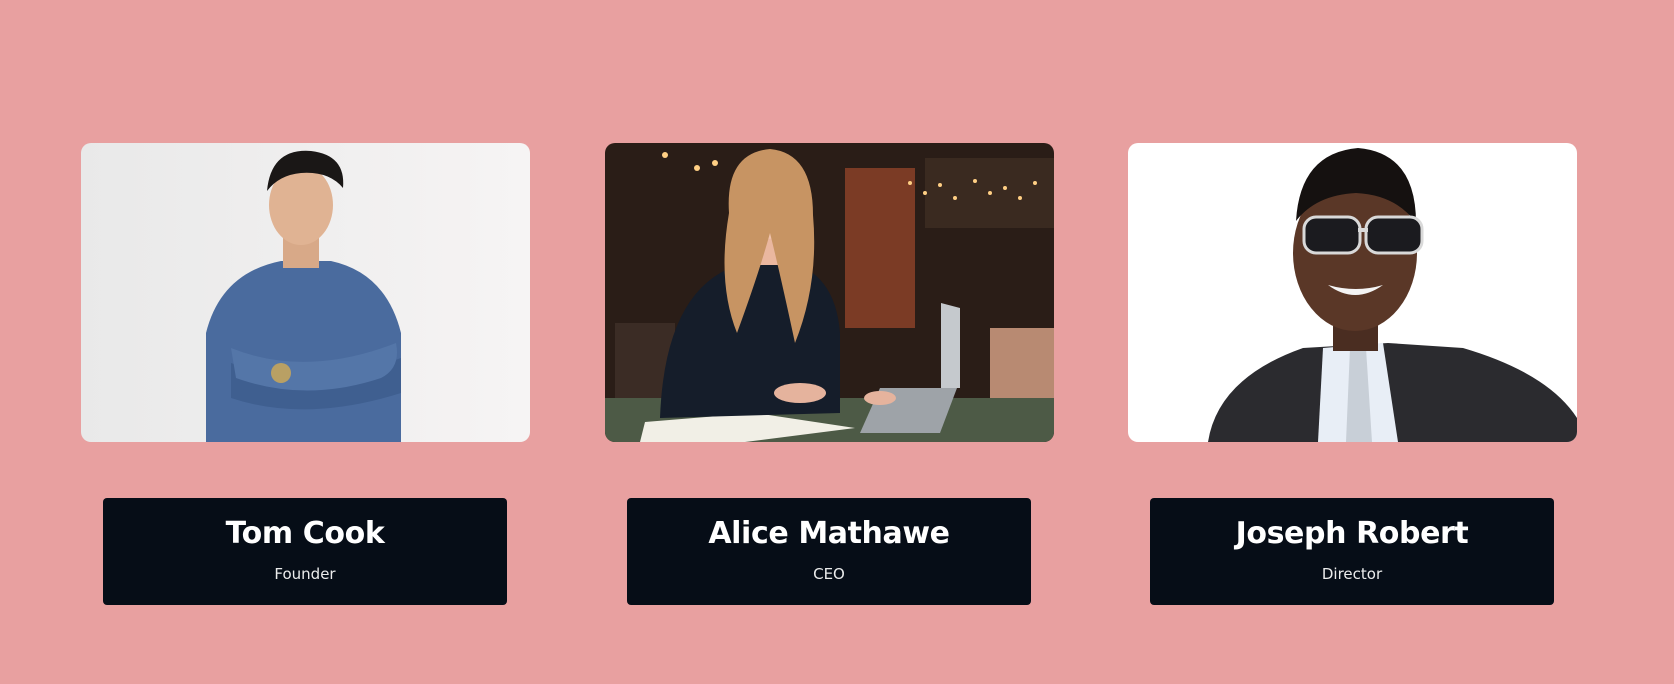 The image size is (1674, 684). What do you see at coordinates (305, 533) in the screenshot?
I see `member-name: Tom Cook` at bounding box center [305, 533].